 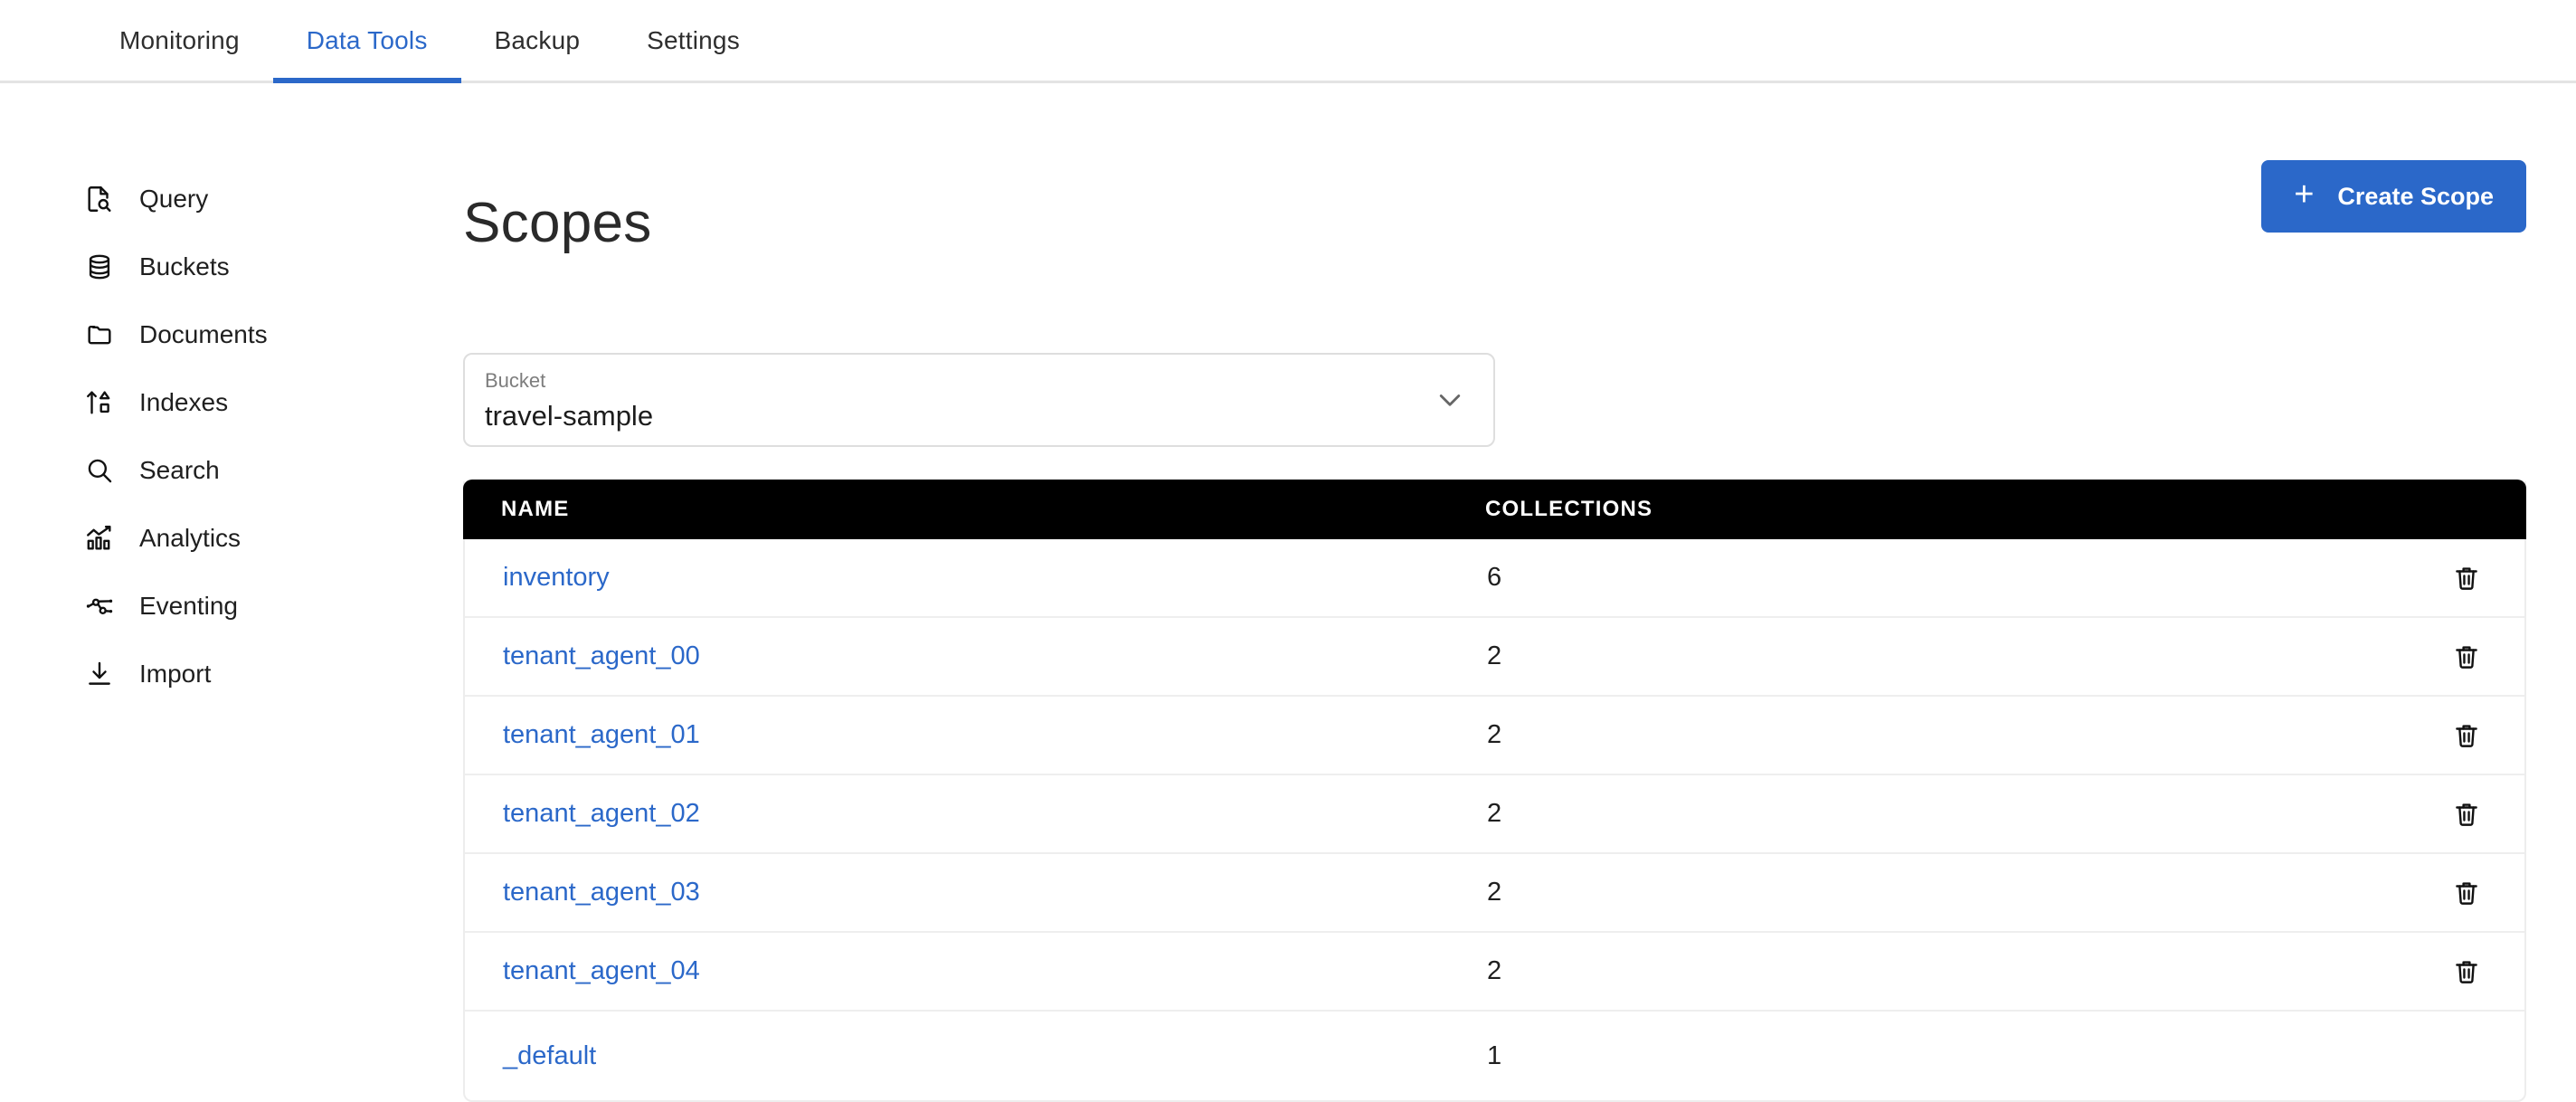 I want to click on page-header: Scopes + Create Scope, so click(x=1494, y=194).